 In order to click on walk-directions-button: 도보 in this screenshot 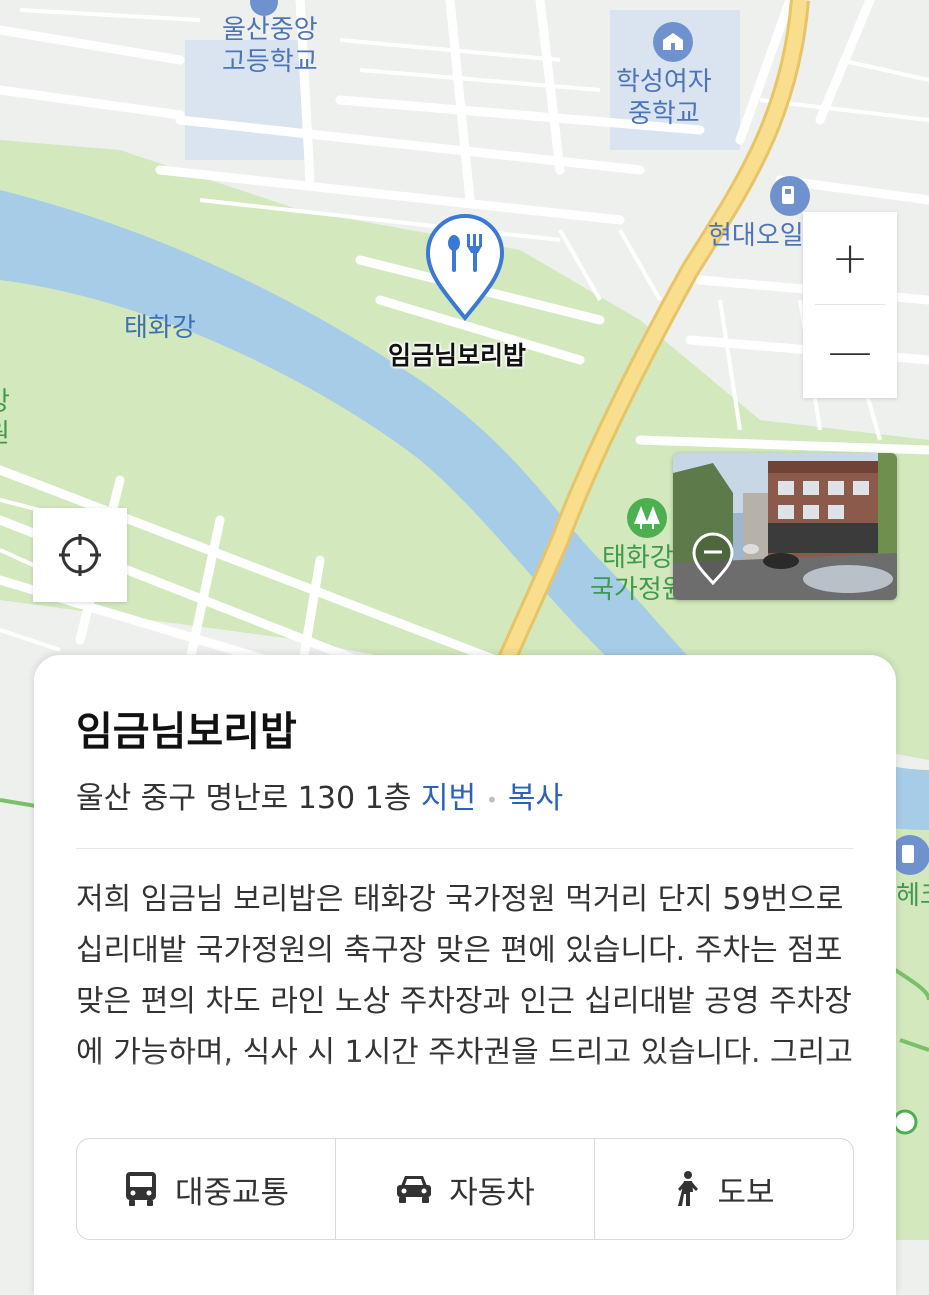, I will do `click(723, 1189)`.